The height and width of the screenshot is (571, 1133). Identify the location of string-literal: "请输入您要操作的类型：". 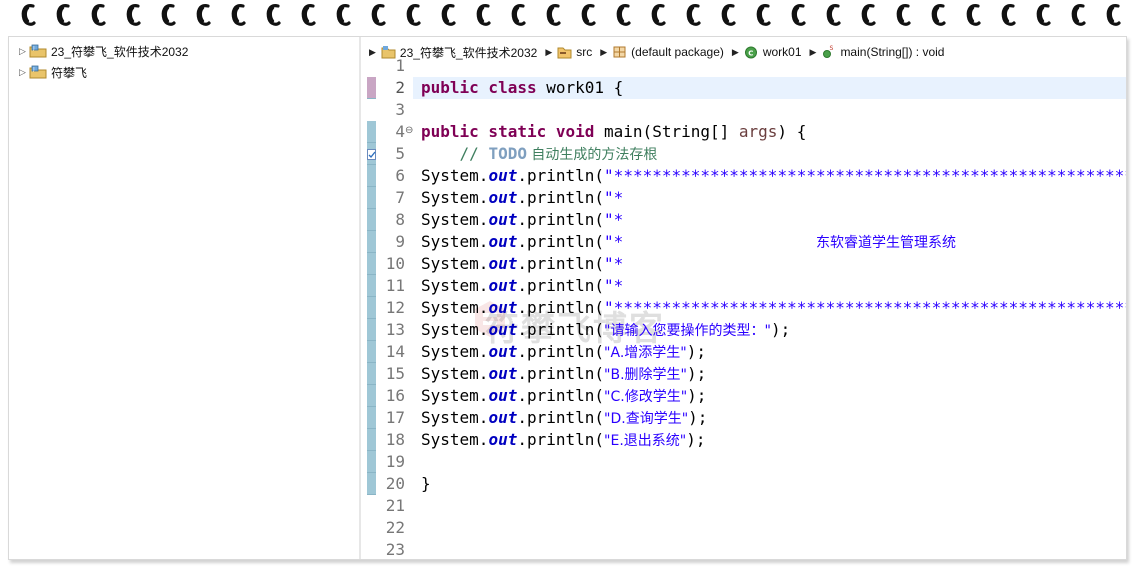
(687, 331).